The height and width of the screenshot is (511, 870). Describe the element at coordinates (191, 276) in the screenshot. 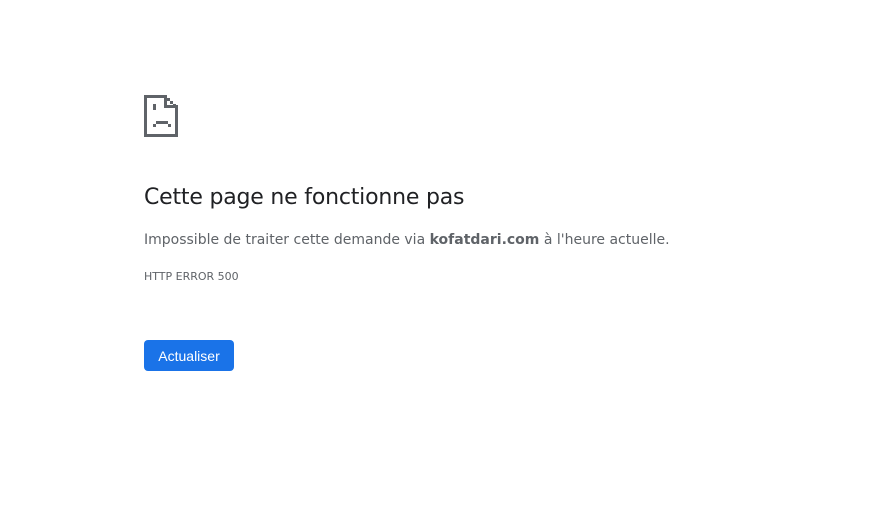

I see `error-code: HTTP ERROR 500` at that location.